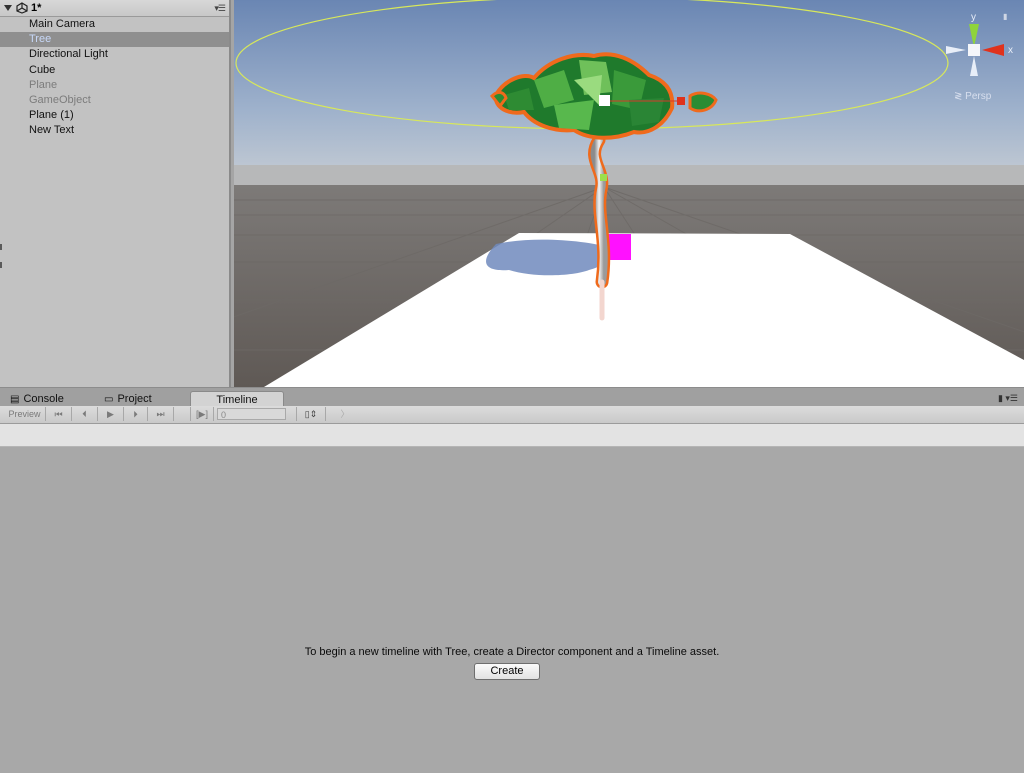  What do you see at coordinates (114, 40) in the screenshot?
I see `hierarchy-item-tree: Tree` at bounding box center [114, 40].